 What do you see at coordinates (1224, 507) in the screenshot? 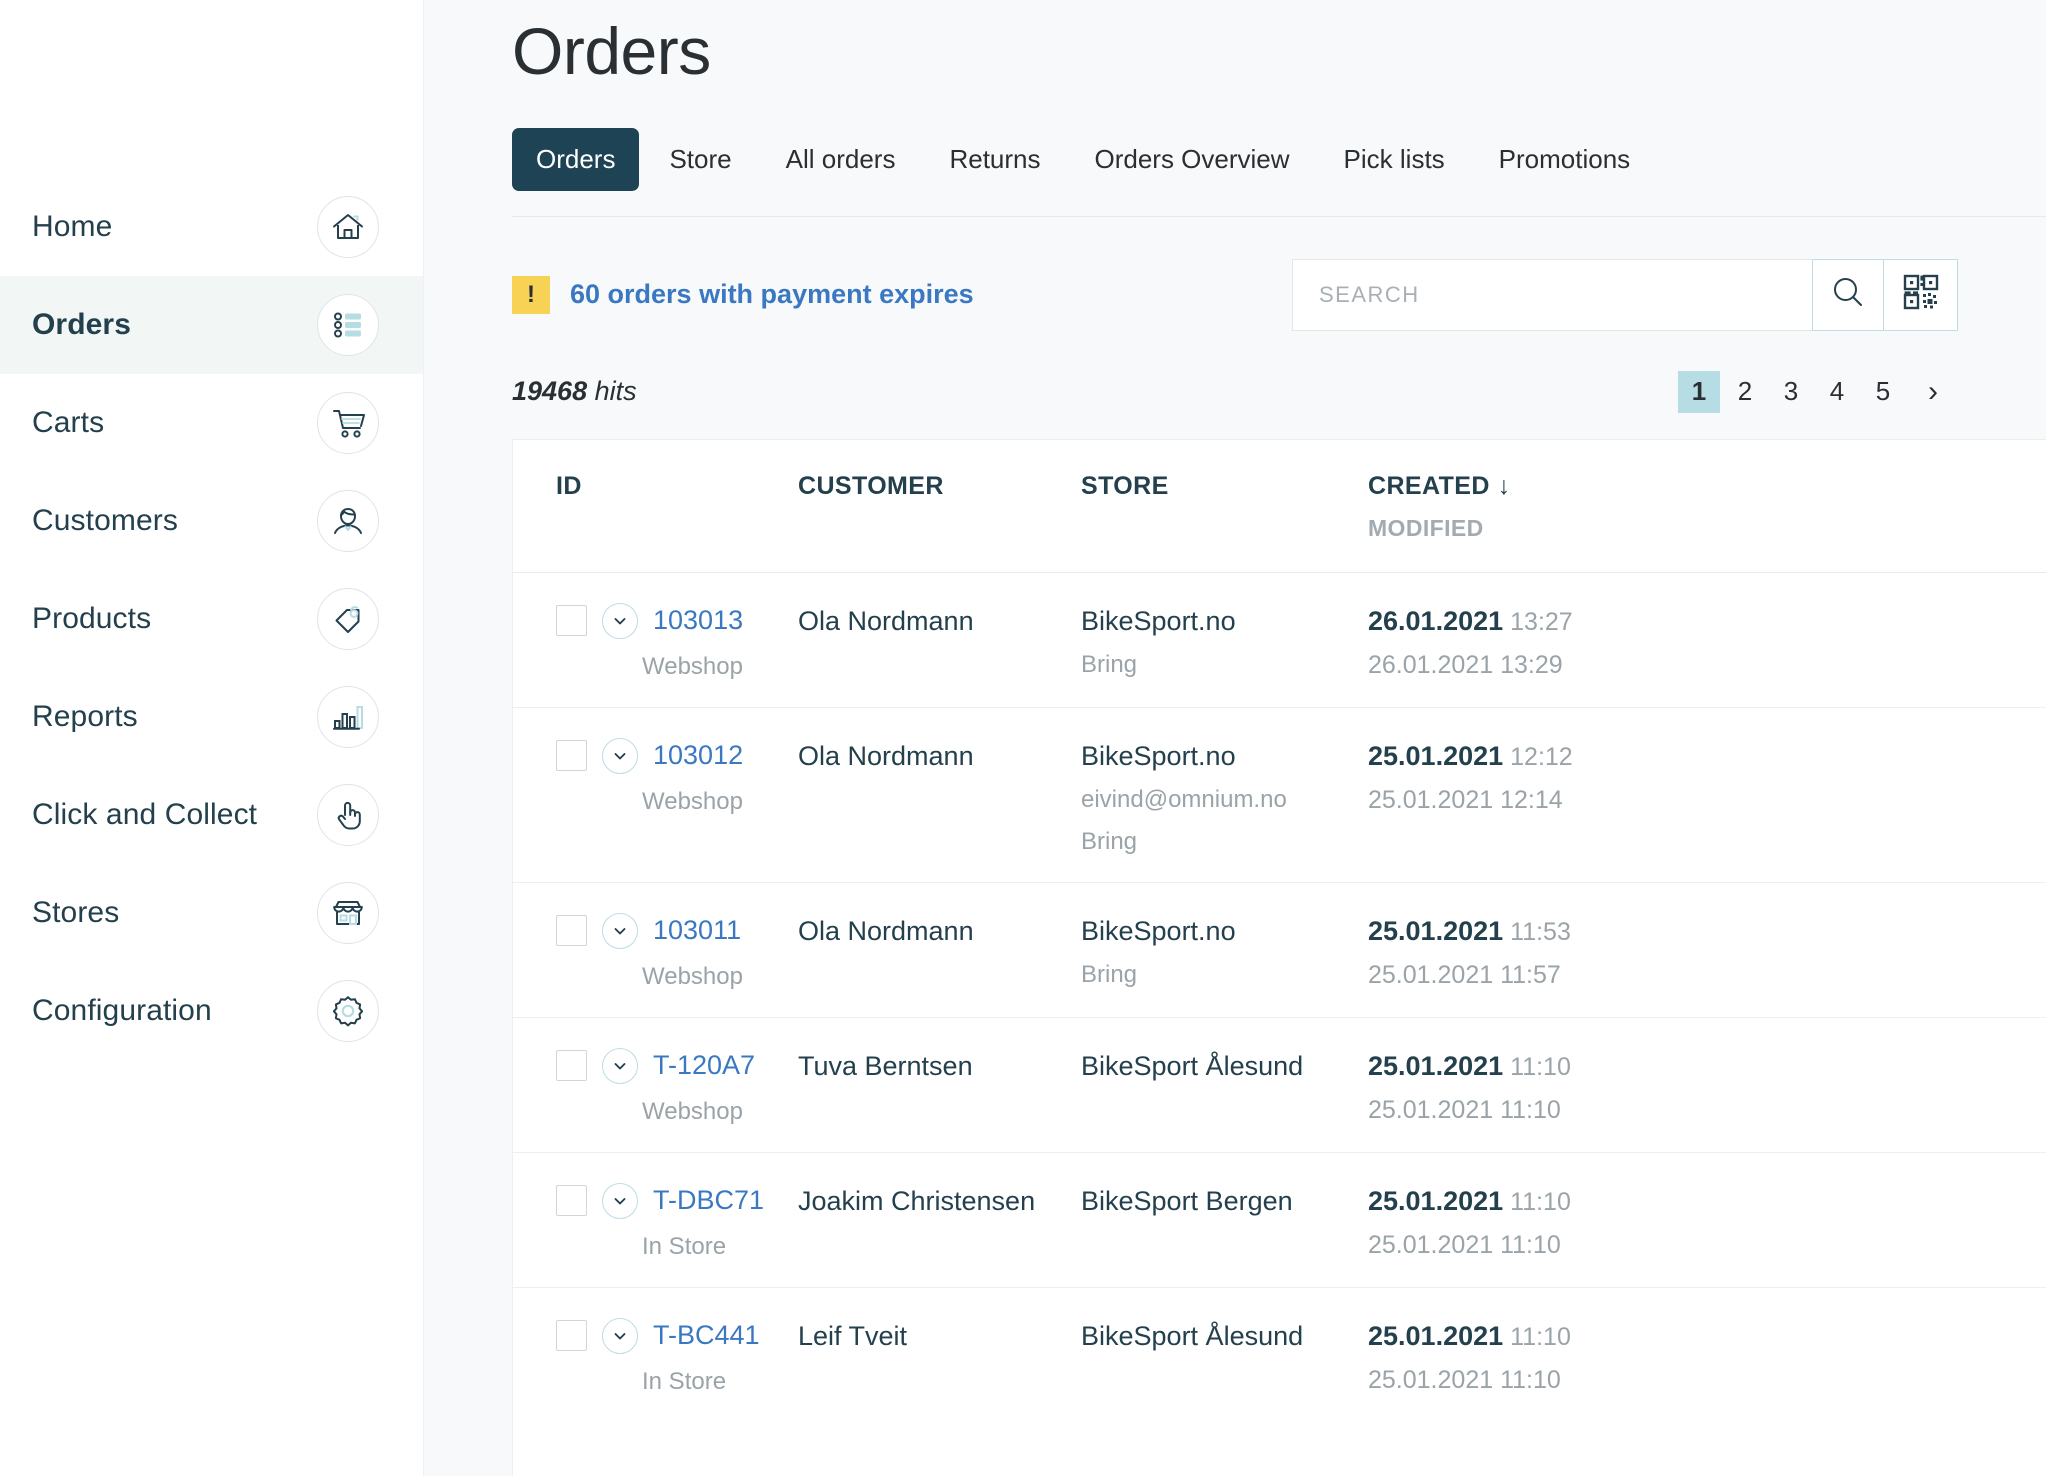
I see `column-header-store: STORE` at bounding box center [1224, 507].